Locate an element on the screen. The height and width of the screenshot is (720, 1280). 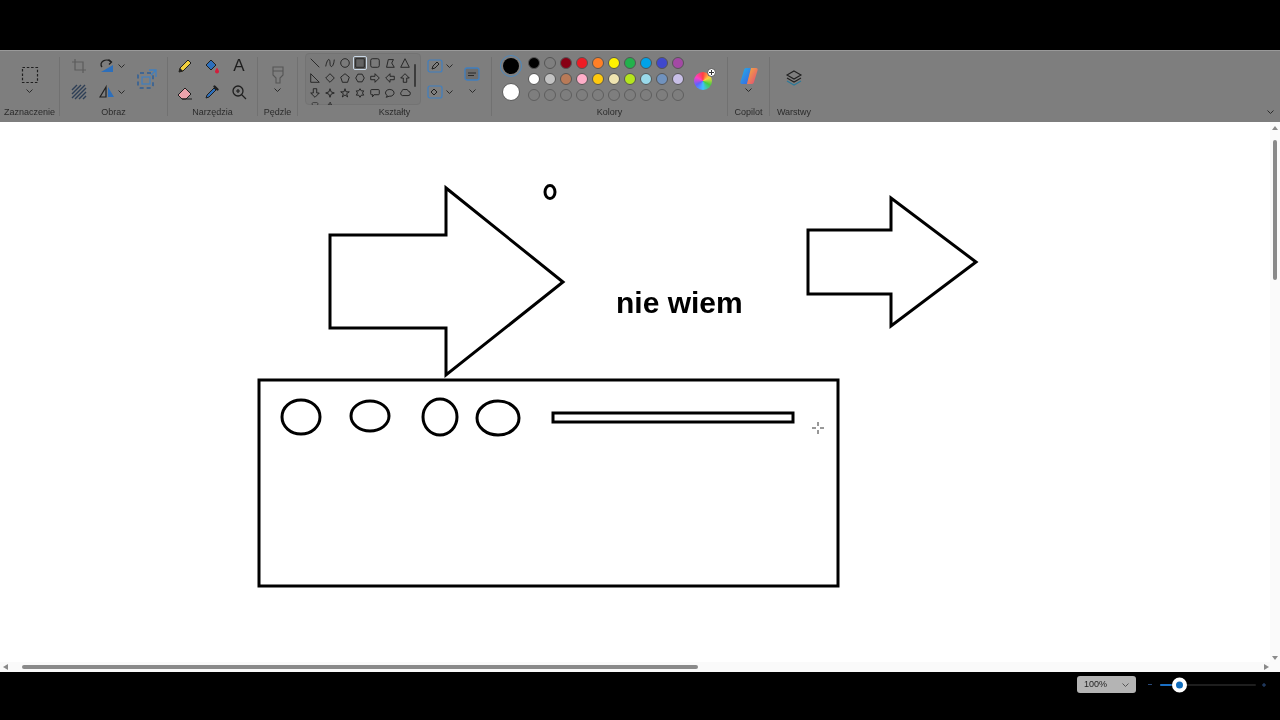
canvas-text: nie wiem is located at coordinates (679, 303).